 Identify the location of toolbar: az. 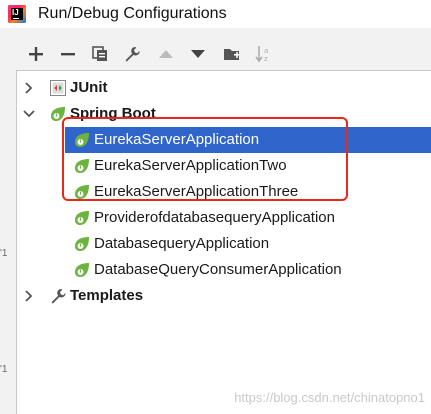
(150, 56).